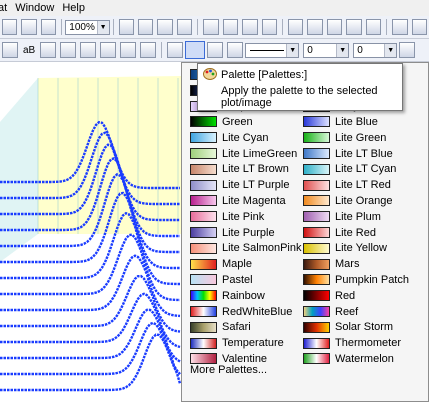  What do you see at coordinates (295, 27) in the screenshot?
I see `workbook-icon` at bounding box center [295, 27].